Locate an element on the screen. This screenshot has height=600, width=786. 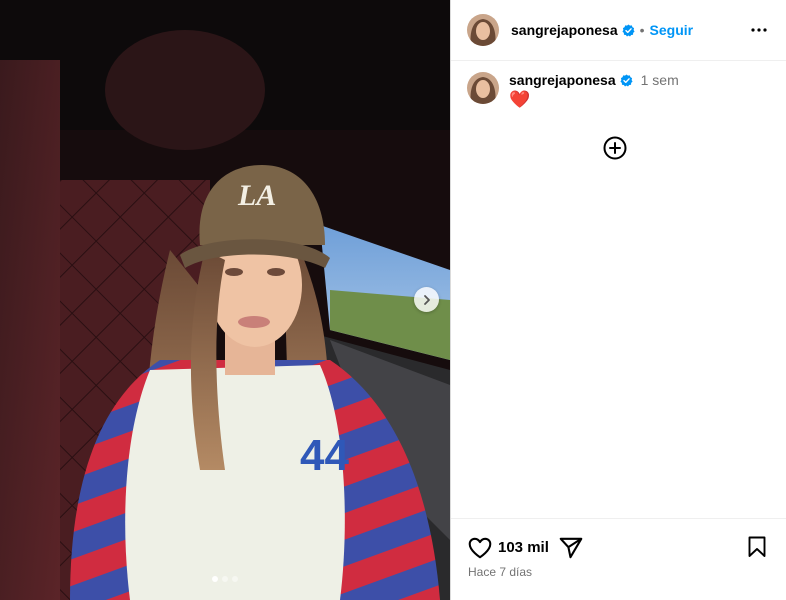
comment-body: sangrejaponesa 1 sem ❤️ is located at coordinates (594, 91).